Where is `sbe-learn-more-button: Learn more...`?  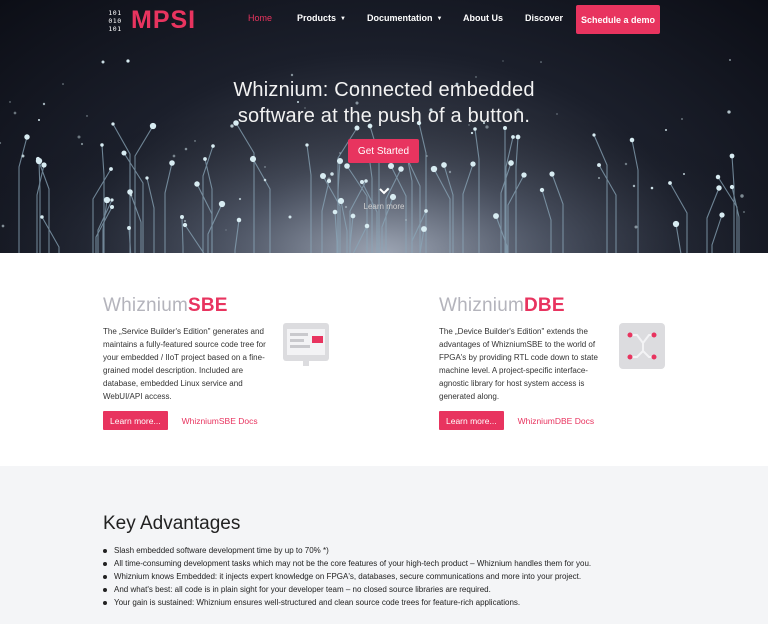
sbe-learn-more-button: Learn more... is located at coordinates (135, 420).